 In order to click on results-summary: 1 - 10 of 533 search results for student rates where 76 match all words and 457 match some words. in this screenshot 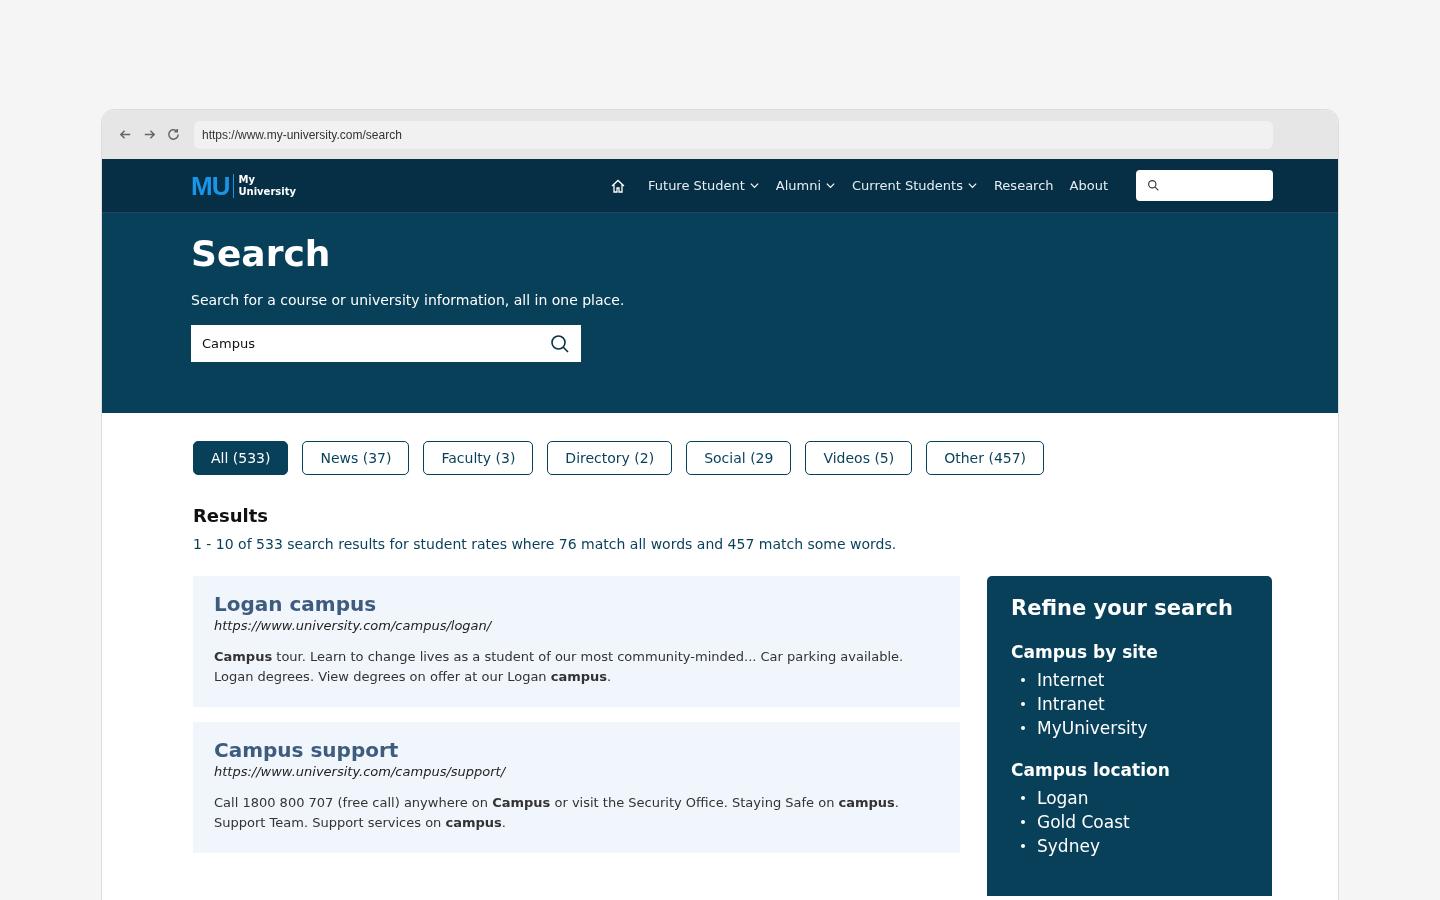, I will do `click(545, 544)`.